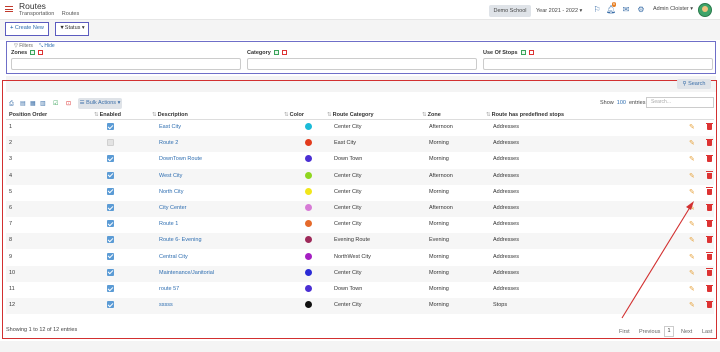 The width and height of the screenshot is (720, 352). I want to click on column-header-description: ⇅Description, so click(170, 115).